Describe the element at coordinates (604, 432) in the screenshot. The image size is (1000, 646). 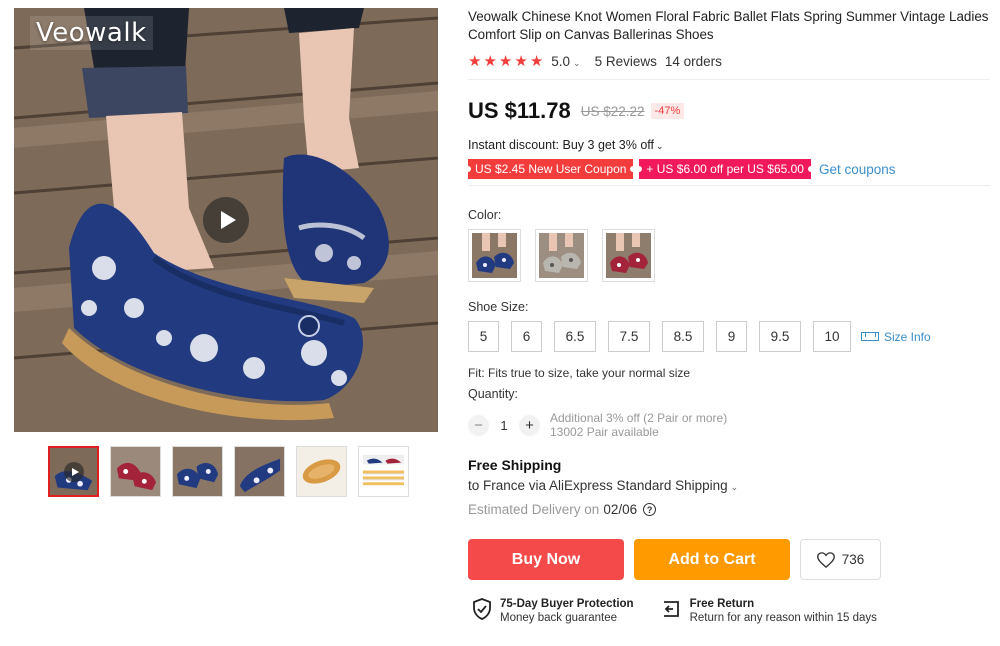
I see `stock-available: 13002 Pair available` at that location.